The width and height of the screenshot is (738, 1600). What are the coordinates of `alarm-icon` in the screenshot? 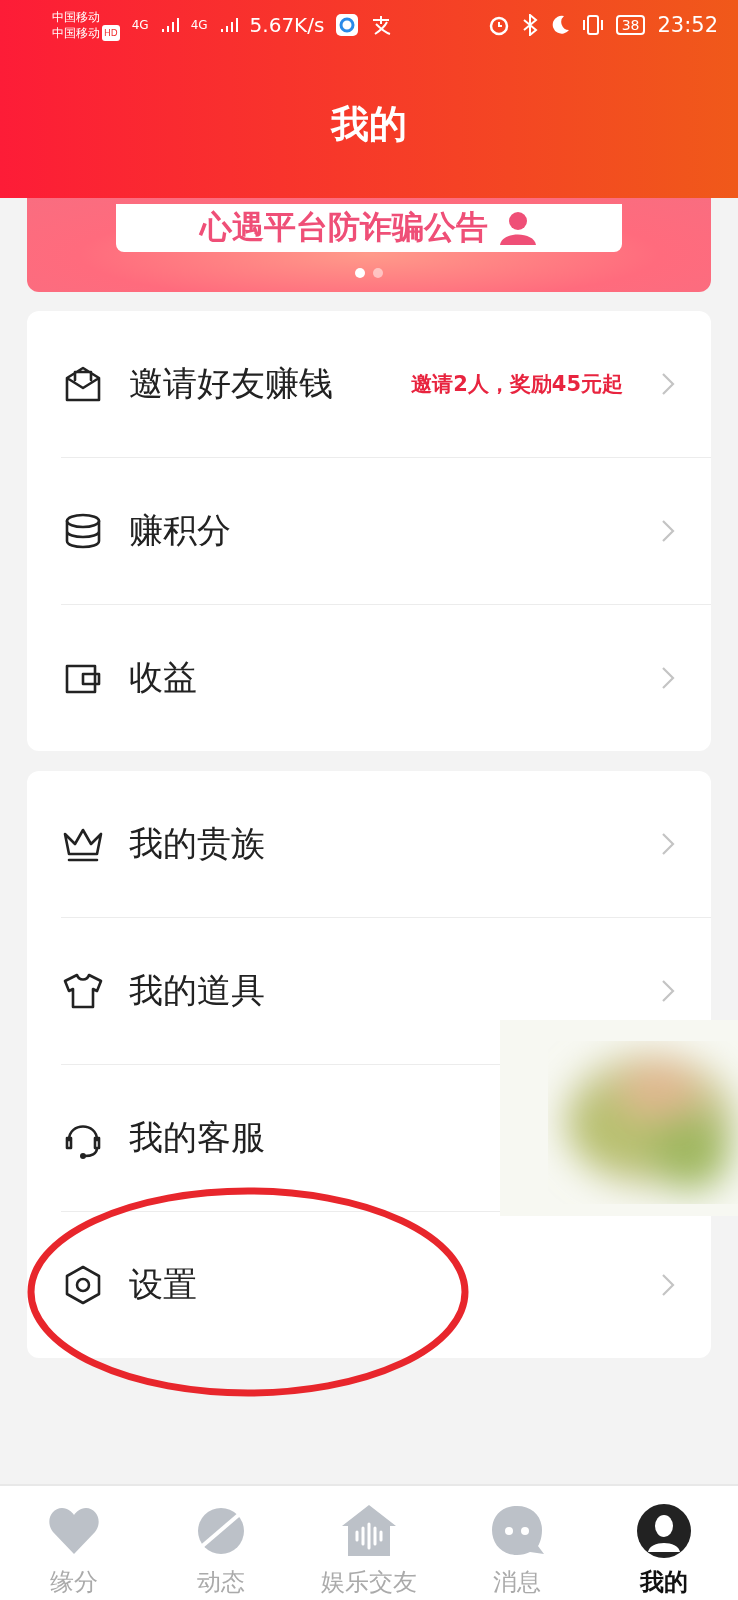 It's located at (498, 25).